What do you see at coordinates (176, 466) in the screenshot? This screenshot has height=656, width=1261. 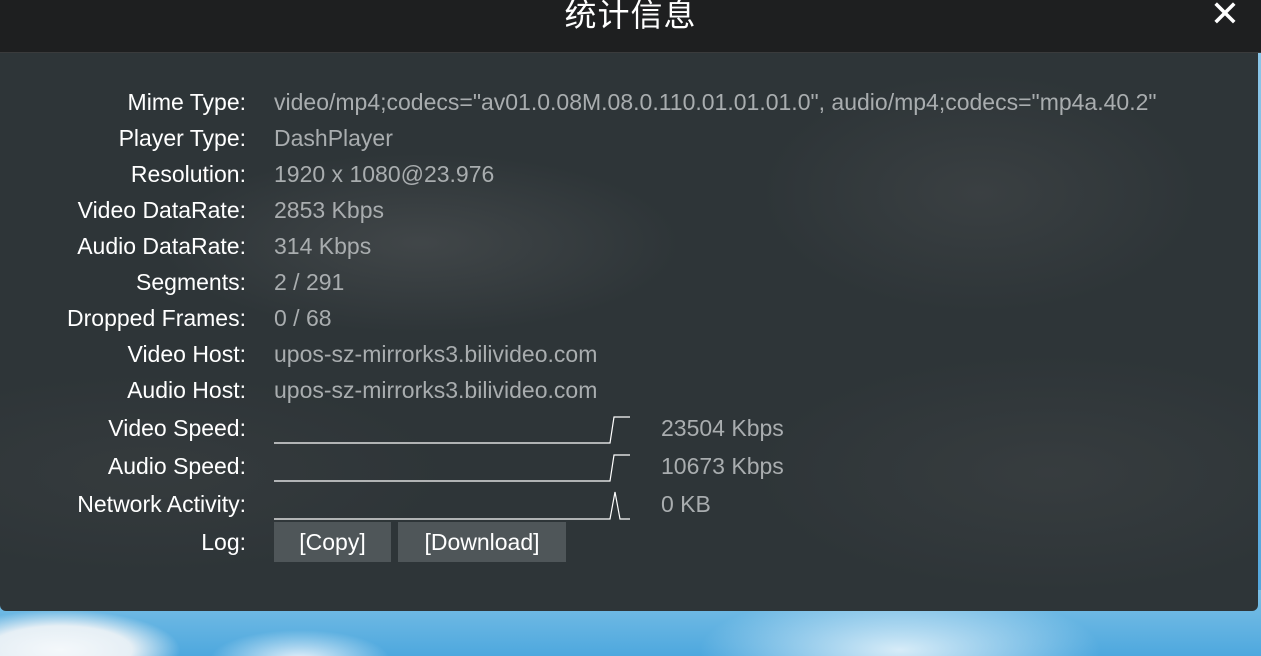 I see `graph-label: Audio Speed:` at bounding box center [176, 466].